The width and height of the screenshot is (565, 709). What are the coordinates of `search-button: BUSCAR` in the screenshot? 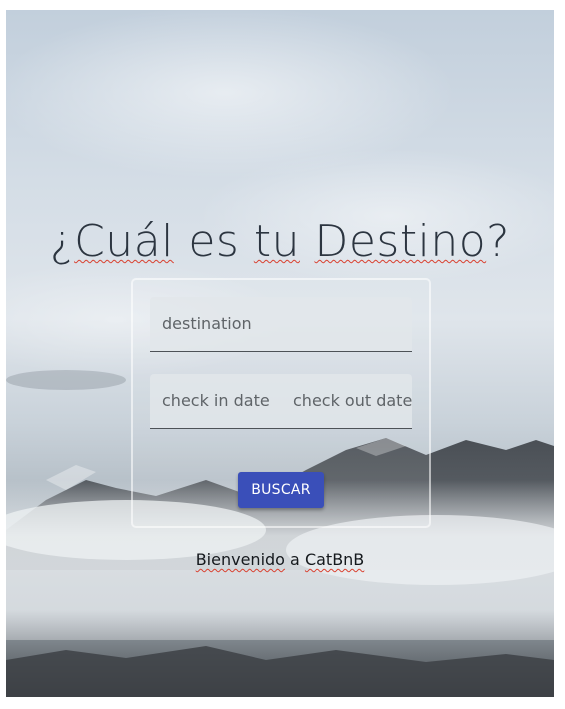 It's located at (281, 490).